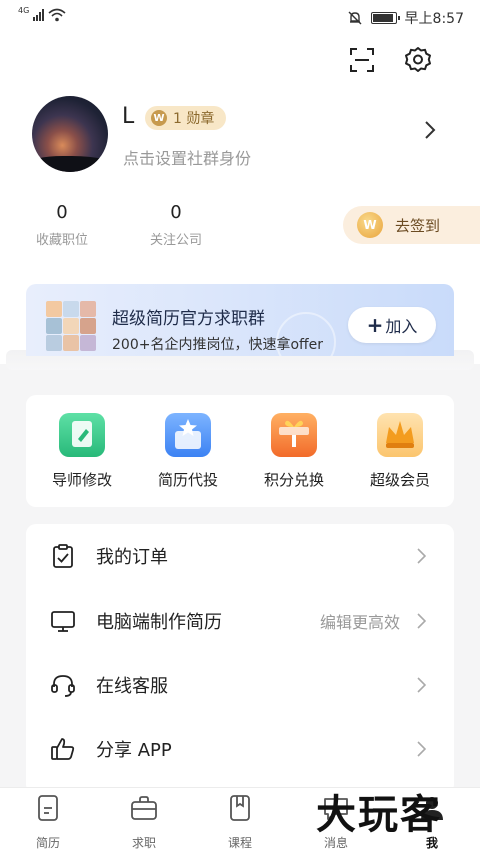 The height and width of the screenshot is (853, 480). I want to click on tab-courses: 课程, so click(240, 822).